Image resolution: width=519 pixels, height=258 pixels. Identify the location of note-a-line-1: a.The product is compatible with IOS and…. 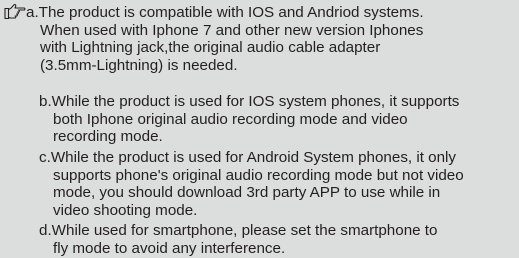
(225, 12).